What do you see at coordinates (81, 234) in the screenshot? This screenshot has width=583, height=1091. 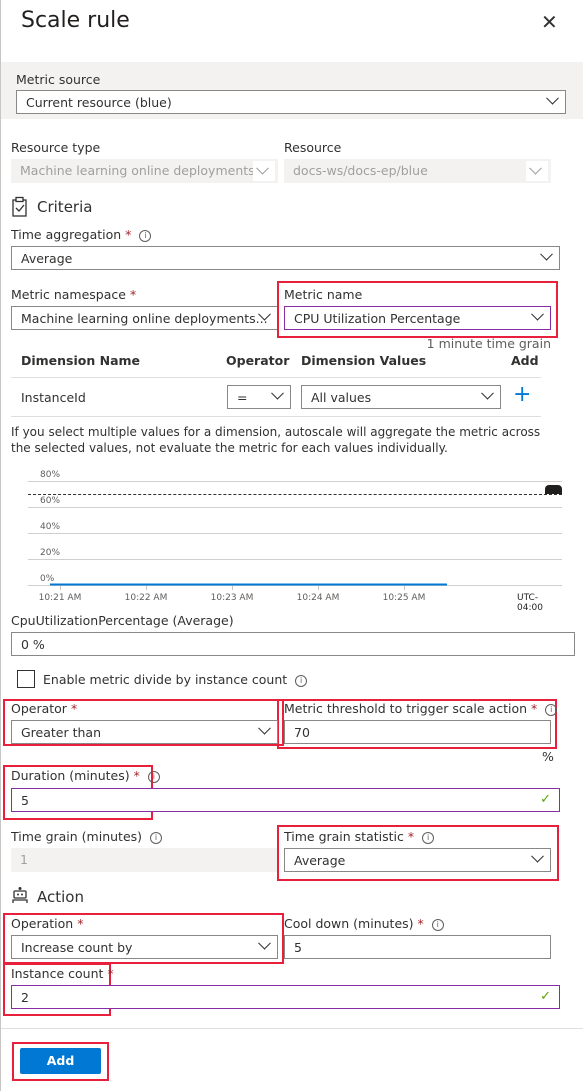 I see `time-aggregation-label: Time aggregation * i` at bounding box center [81, 234].